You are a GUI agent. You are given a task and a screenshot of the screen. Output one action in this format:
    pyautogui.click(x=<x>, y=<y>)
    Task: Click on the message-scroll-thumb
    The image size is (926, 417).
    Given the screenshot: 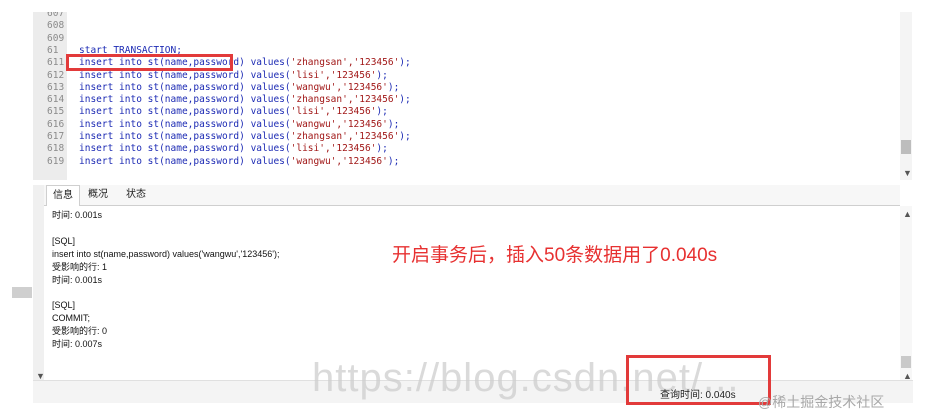 What is the action you would take?
    pyautogui.click(x=906, y=362)
    